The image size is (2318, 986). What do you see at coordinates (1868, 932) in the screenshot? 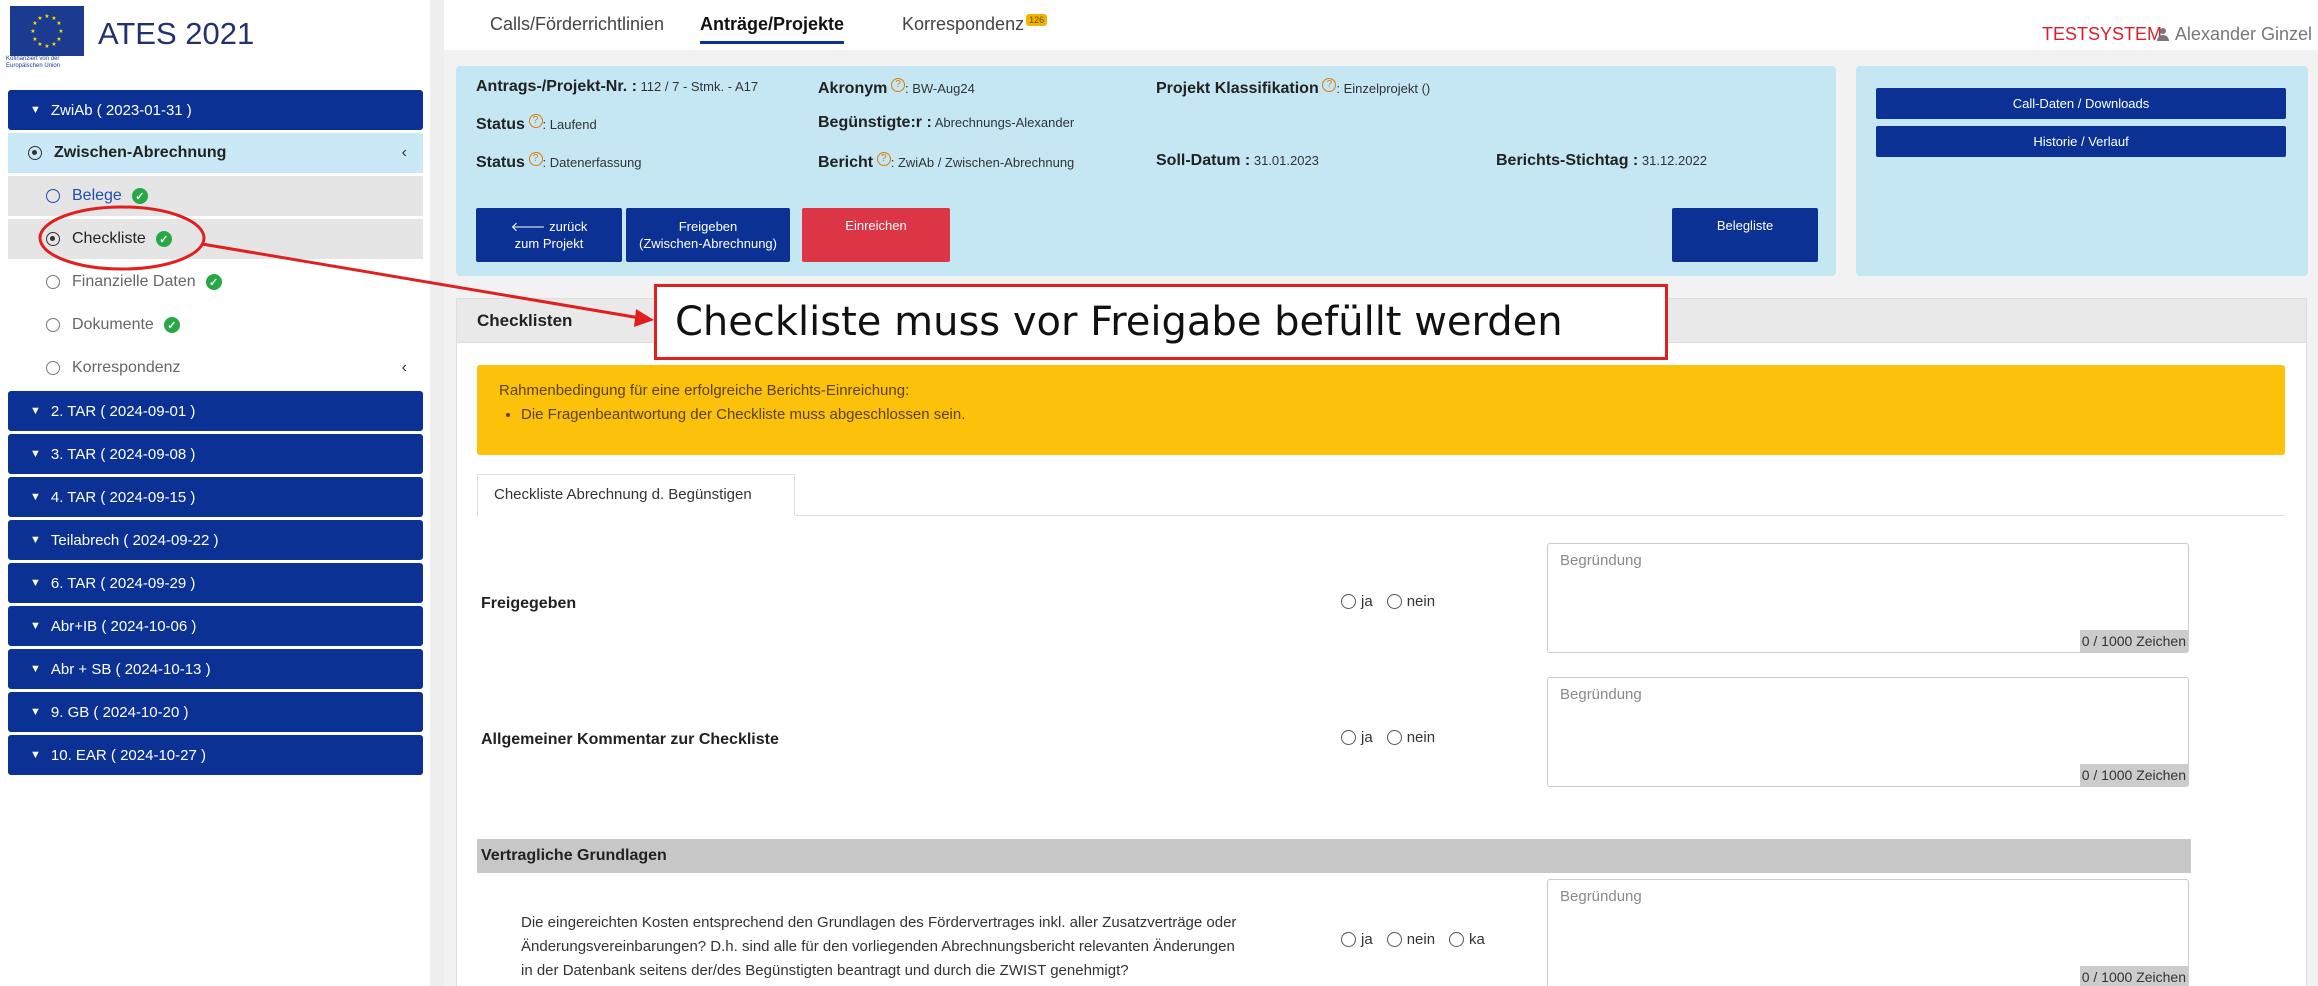
I see `begruendung-textarea-vertrag: Begründung 0 / 1000 Zeichen` at bounding box center [1868, 932].